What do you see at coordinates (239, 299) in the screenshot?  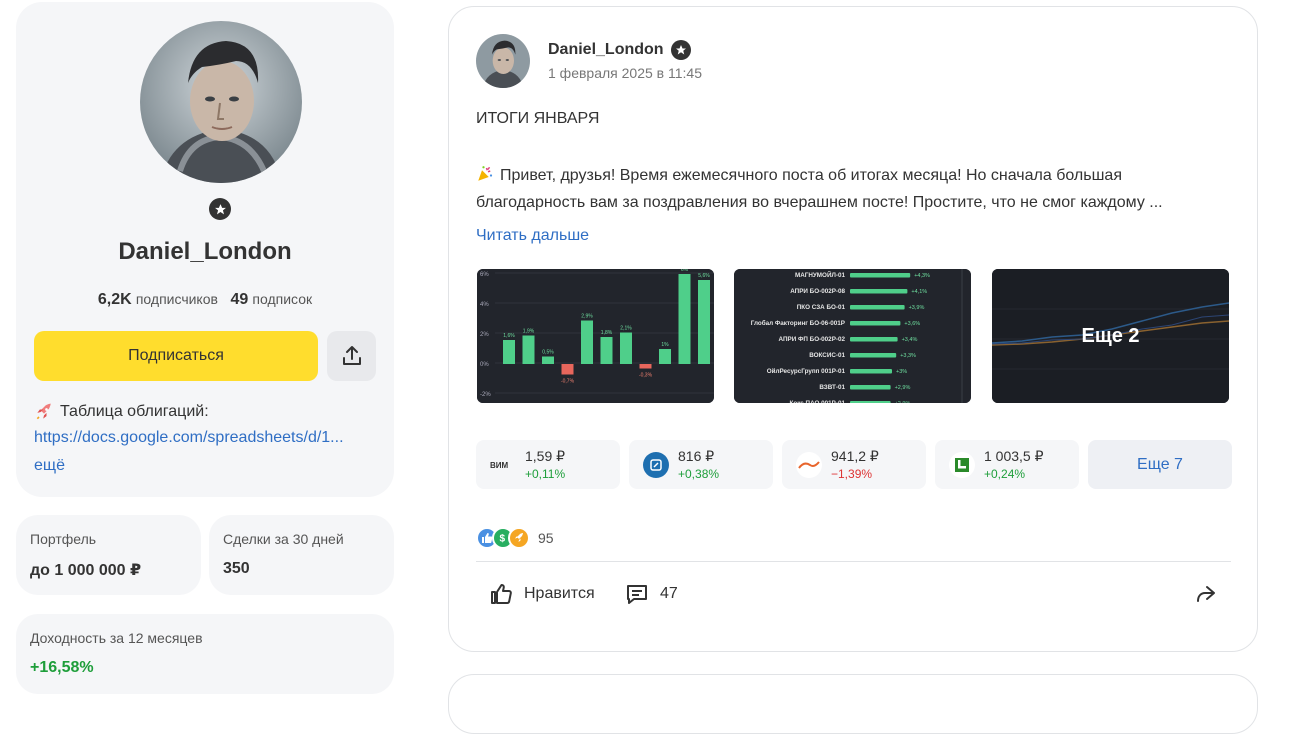 I see `following-count: 49` at bounding box center [239, 299].